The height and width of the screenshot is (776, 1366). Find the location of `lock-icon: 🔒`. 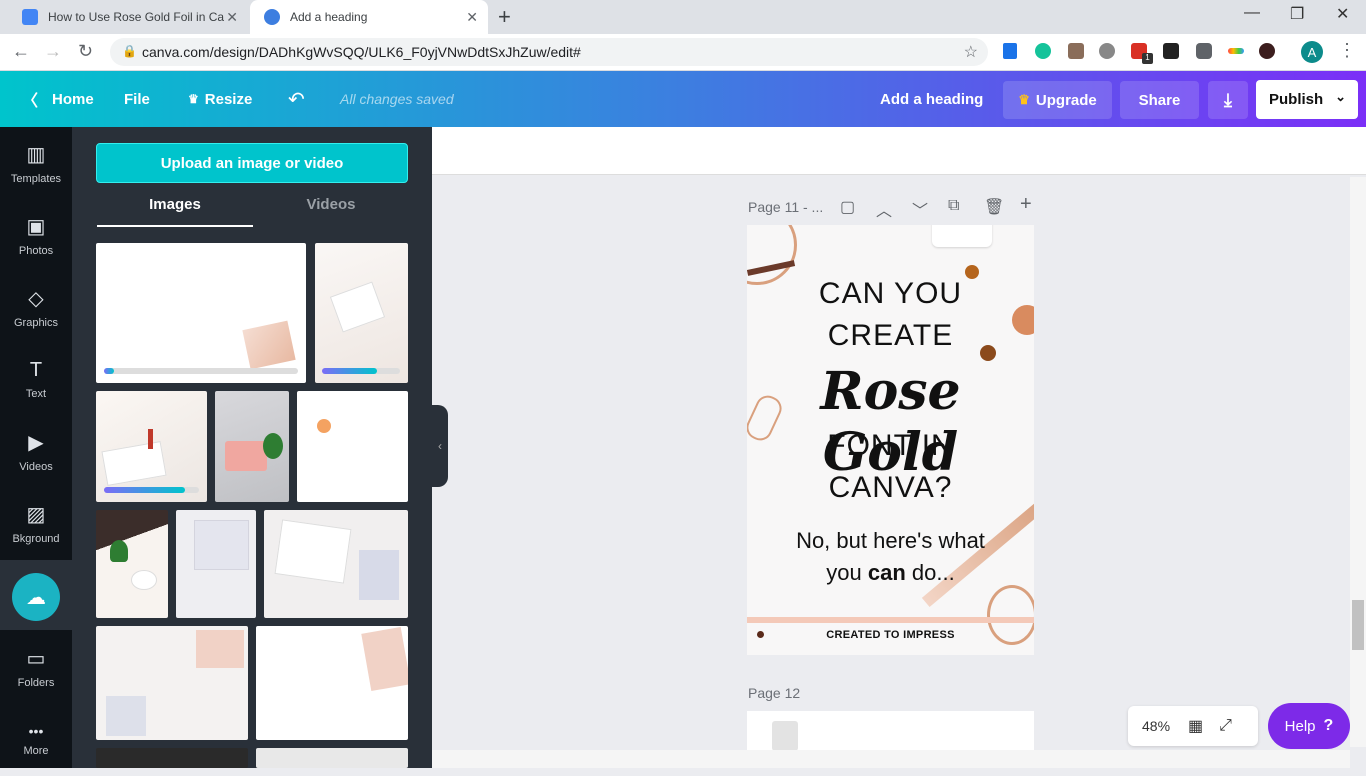

lock-icon: 🔒 is located at coordinates (129, 51).